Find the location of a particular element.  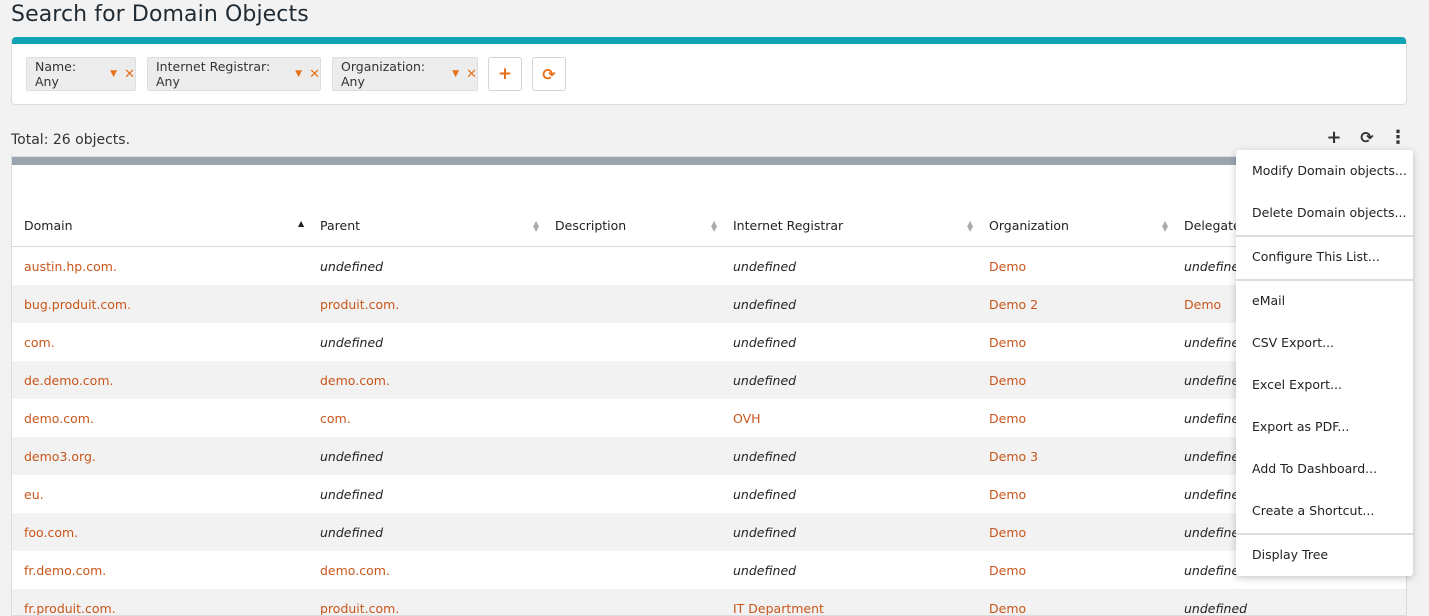

cell-parent: com. is located at coordinates (335, 418).